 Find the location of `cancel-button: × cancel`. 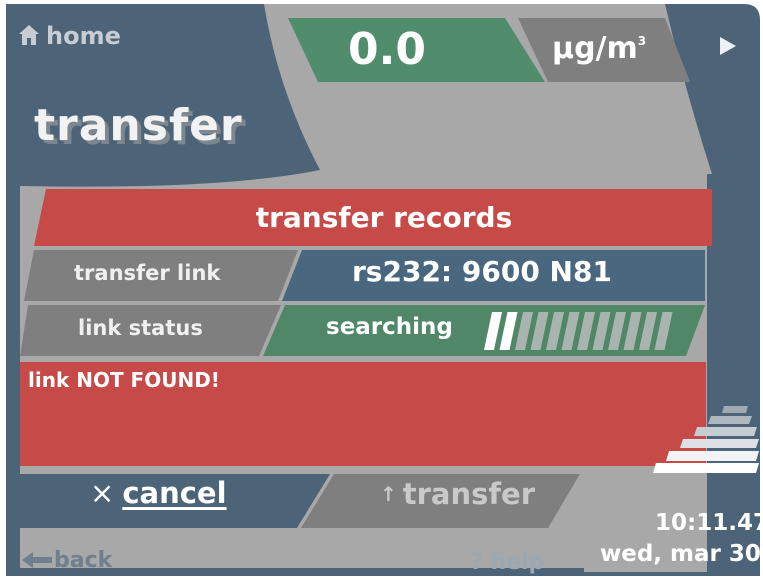

cancel-button: × cancel is located at coordinates (158, 493).